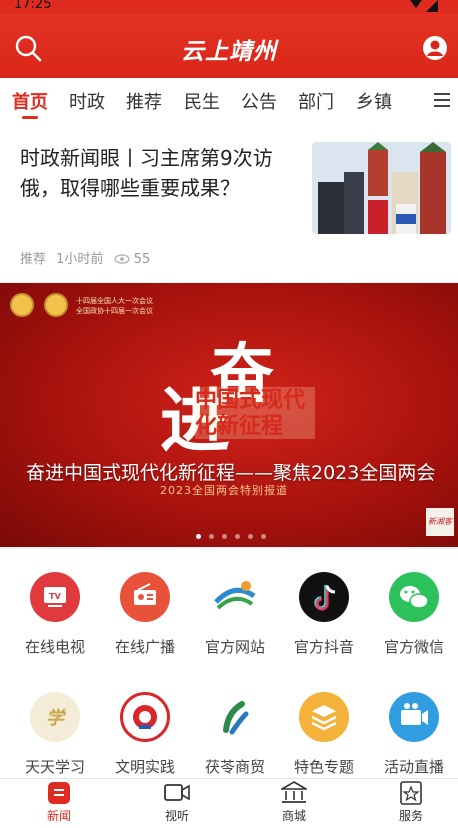  I want to click on carousel-indicator, so click(235, 531).